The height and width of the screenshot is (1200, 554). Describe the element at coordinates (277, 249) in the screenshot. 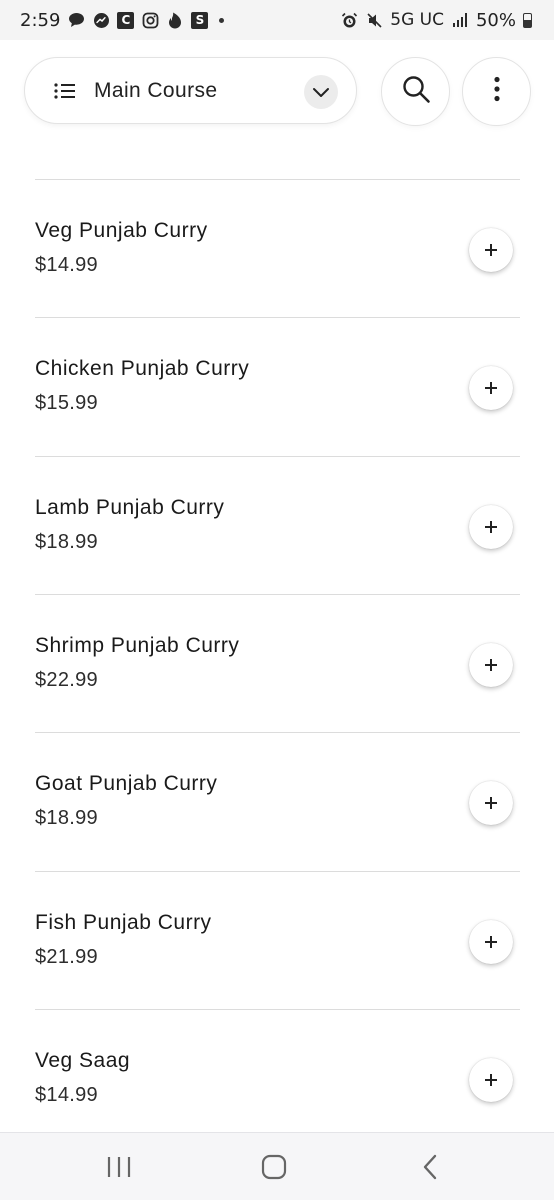

I see `menu-item: Veg Punjab Curry $14.99` at that location.